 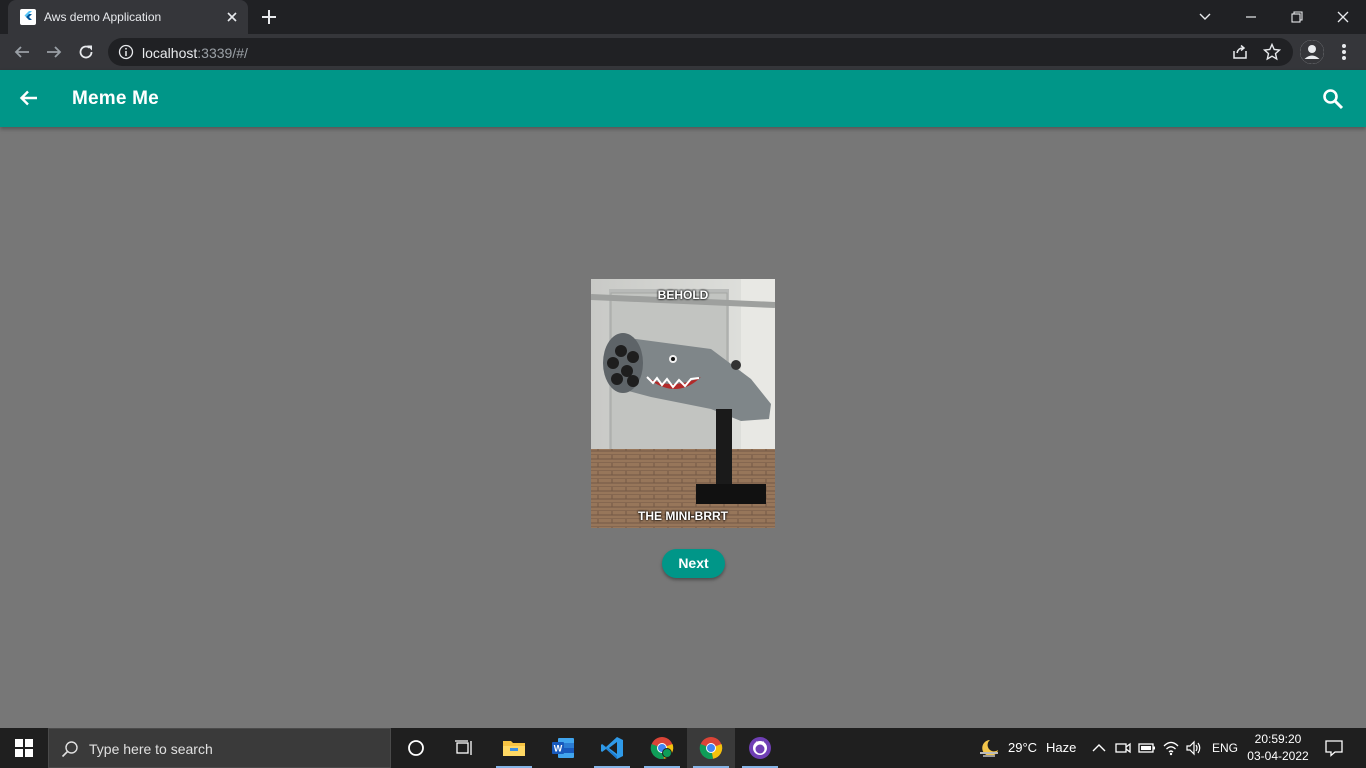 I want to click on meme-top-text: BEHOLD, so click(x=683, y=295).